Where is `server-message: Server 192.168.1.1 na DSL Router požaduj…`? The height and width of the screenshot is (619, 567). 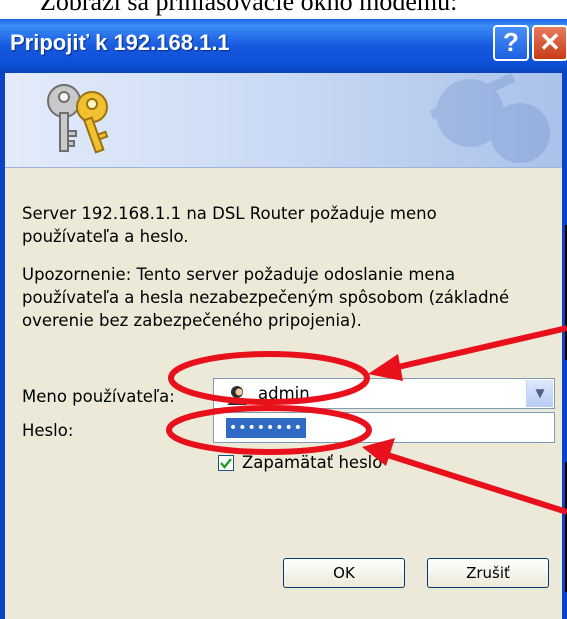
server-message: Server 192.168.1.1 na DSL Router požaduj… is located at coordinates (229, 225).